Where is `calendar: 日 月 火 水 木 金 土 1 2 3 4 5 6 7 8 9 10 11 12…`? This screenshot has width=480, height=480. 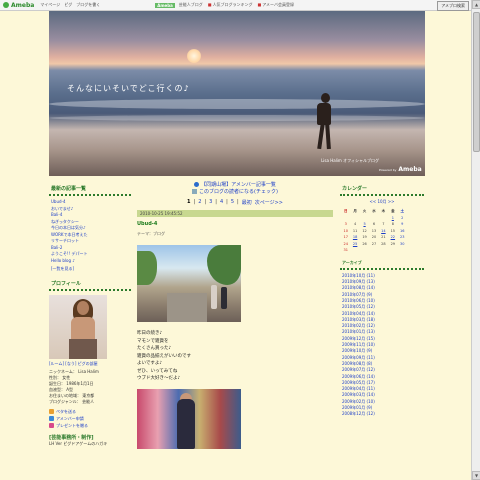 calendar: 日 月 火 水 木 金 土 1 2 3 4 5 6 7 8 9 10 11 12… is located at coordinates (382, 231).